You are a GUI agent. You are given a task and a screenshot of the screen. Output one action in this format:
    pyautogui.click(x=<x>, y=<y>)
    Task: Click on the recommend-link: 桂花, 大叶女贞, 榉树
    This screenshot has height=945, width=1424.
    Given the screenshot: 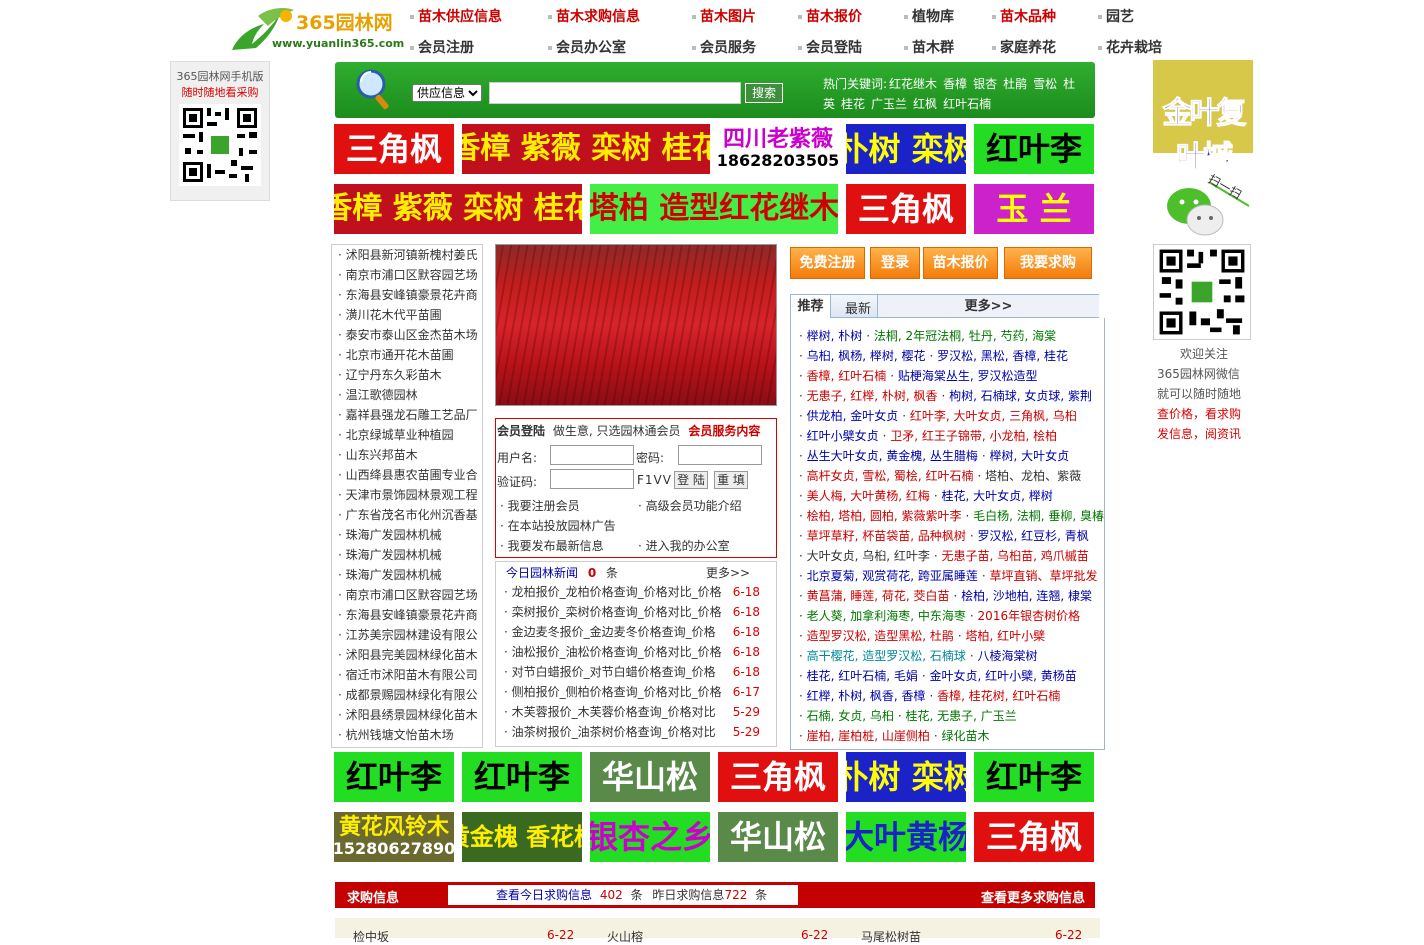 What is the action you would take?
    pyautogui.click(x=997, y=496)
    